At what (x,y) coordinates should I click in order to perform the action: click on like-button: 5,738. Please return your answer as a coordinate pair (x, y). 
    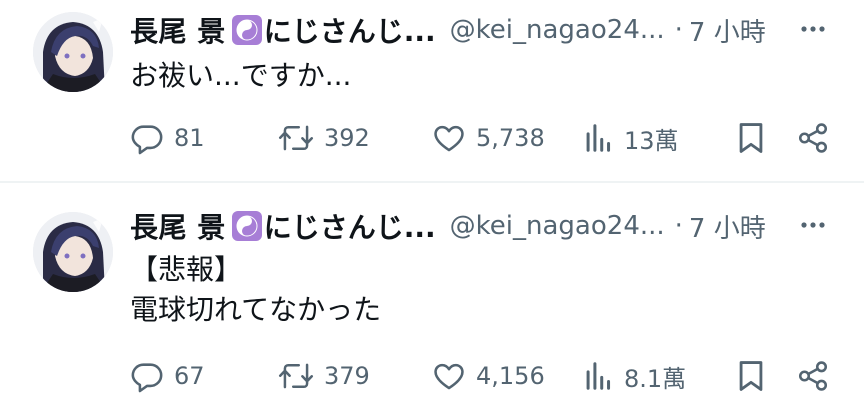
    Looking at the image, I should click on (488, 138).